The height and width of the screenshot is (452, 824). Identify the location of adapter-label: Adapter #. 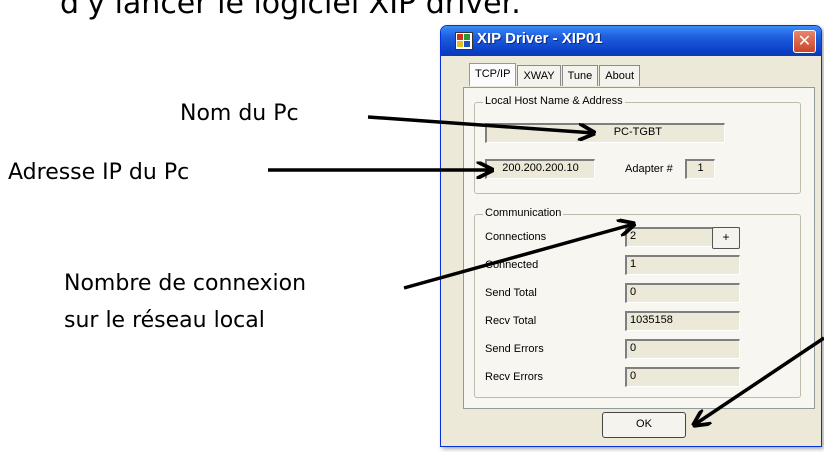
(649, 169).